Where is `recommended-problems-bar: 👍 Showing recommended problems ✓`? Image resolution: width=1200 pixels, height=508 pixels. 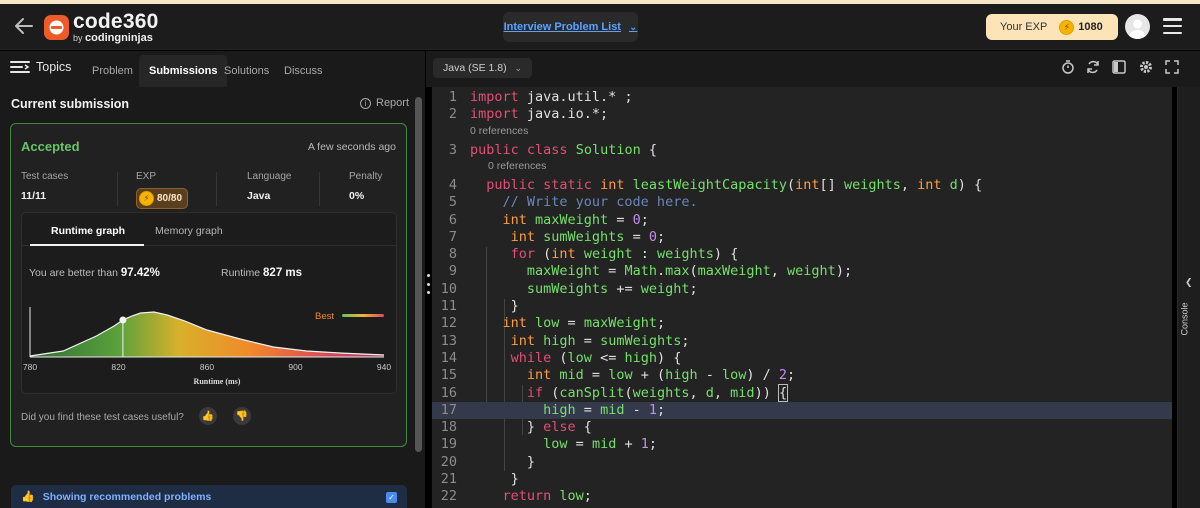 recommended-problems-bar: 👍 Showing recommended problems ✓ is located at coordinates (209, 496).